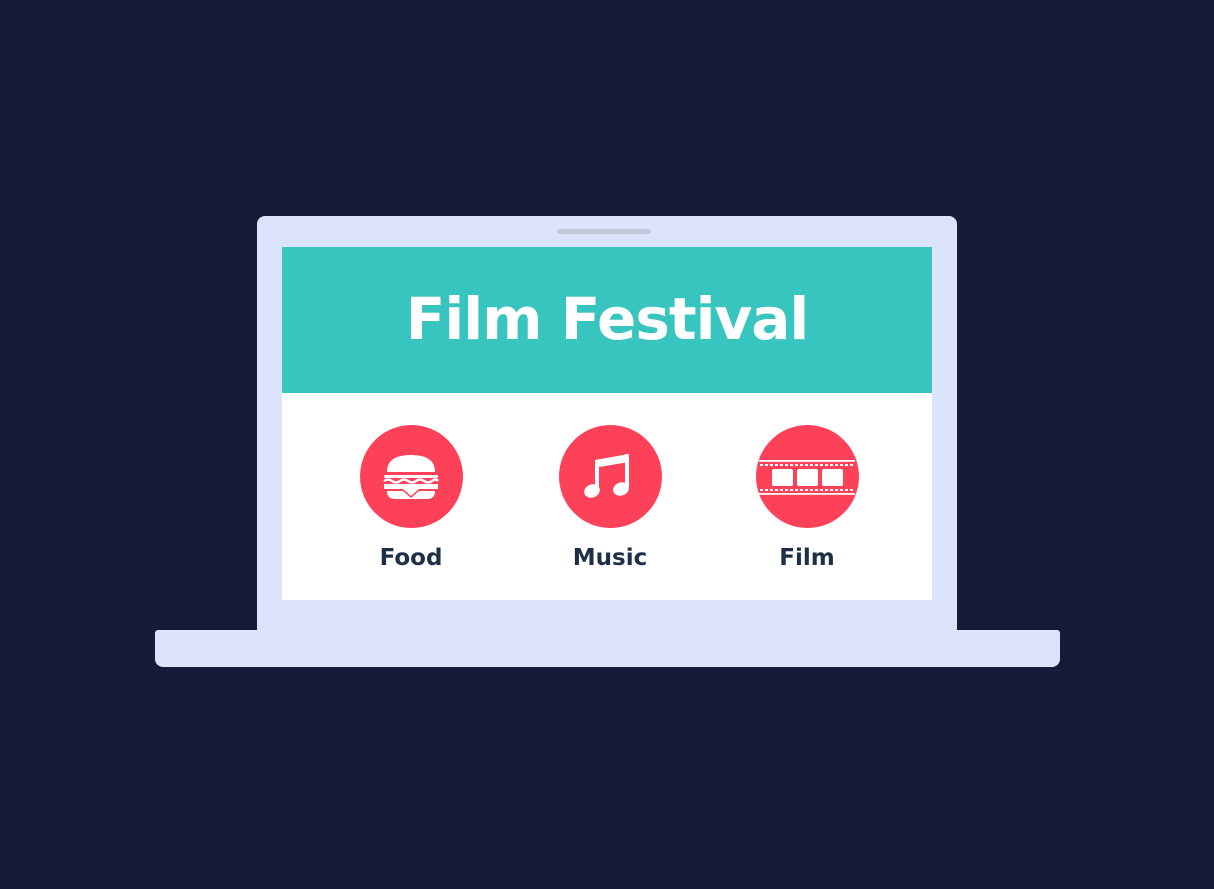 The image size is (1214, 889). I want to click on laptop-base, so click(607, 648).